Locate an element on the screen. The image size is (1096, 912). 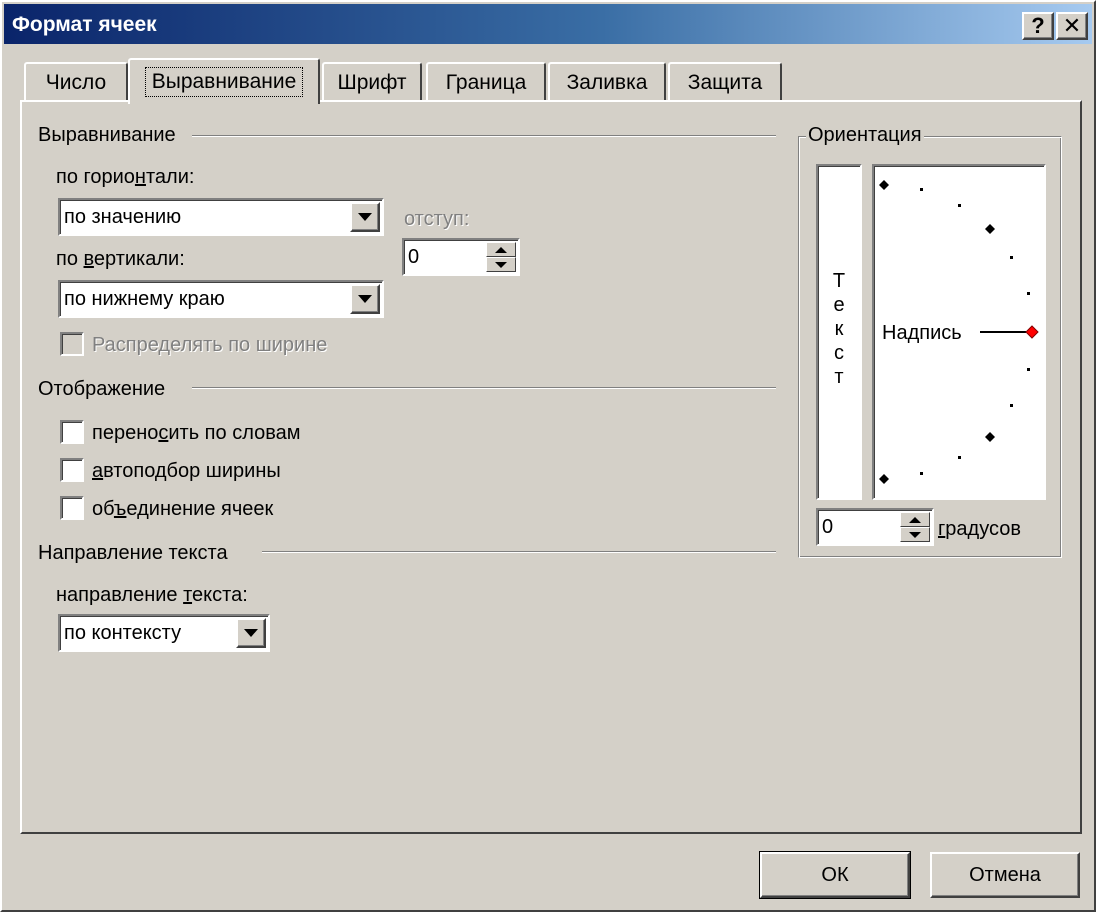
shrink-to-fit-checkbox is located at coordinates (72, 470).